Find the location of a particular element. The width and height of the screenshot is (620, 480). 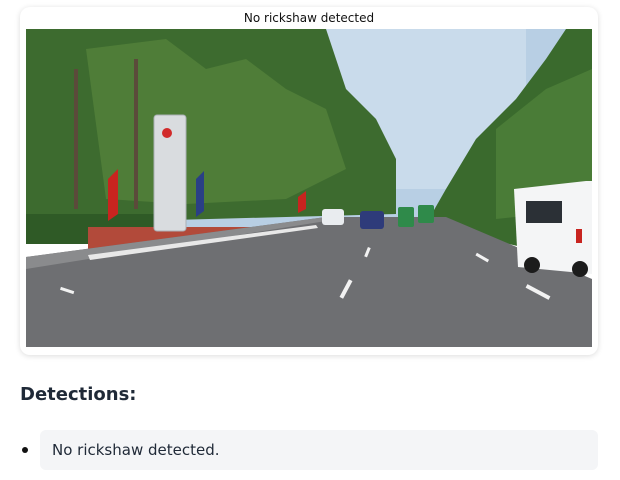

detections-heading: Detections: is located at coordinates (78, 394).